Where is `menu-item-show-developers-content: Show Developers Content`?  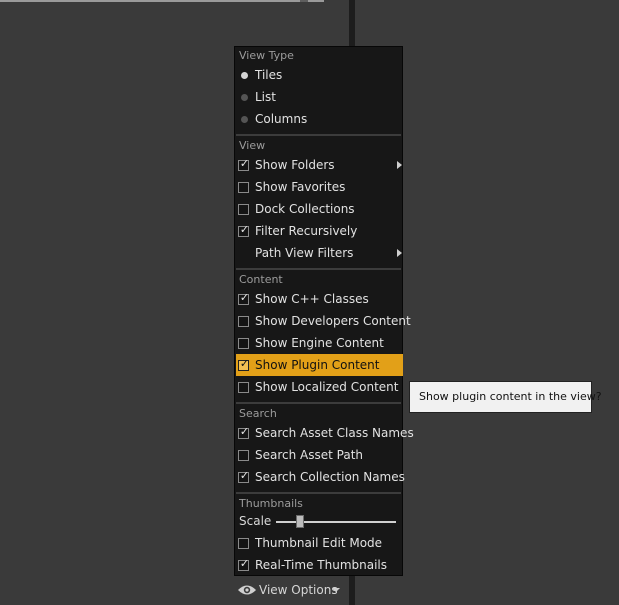
menu-item-show-developers-content: Show Developers Content is located at coordinates (323, 321).